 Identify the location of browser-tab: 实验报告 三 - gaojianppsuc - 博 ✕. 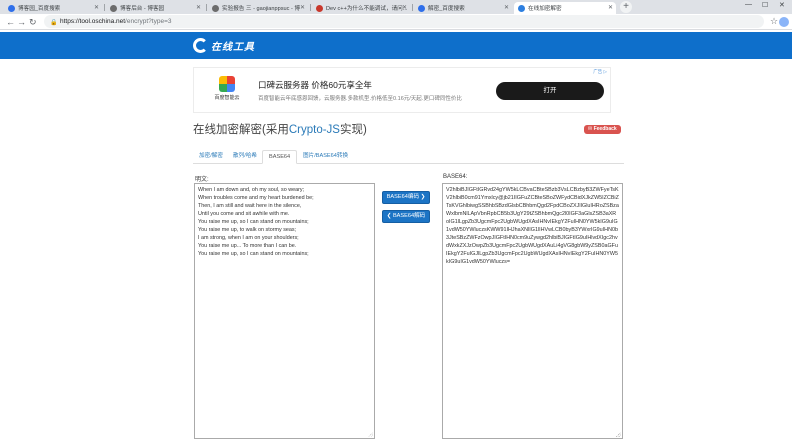
(258, 8).